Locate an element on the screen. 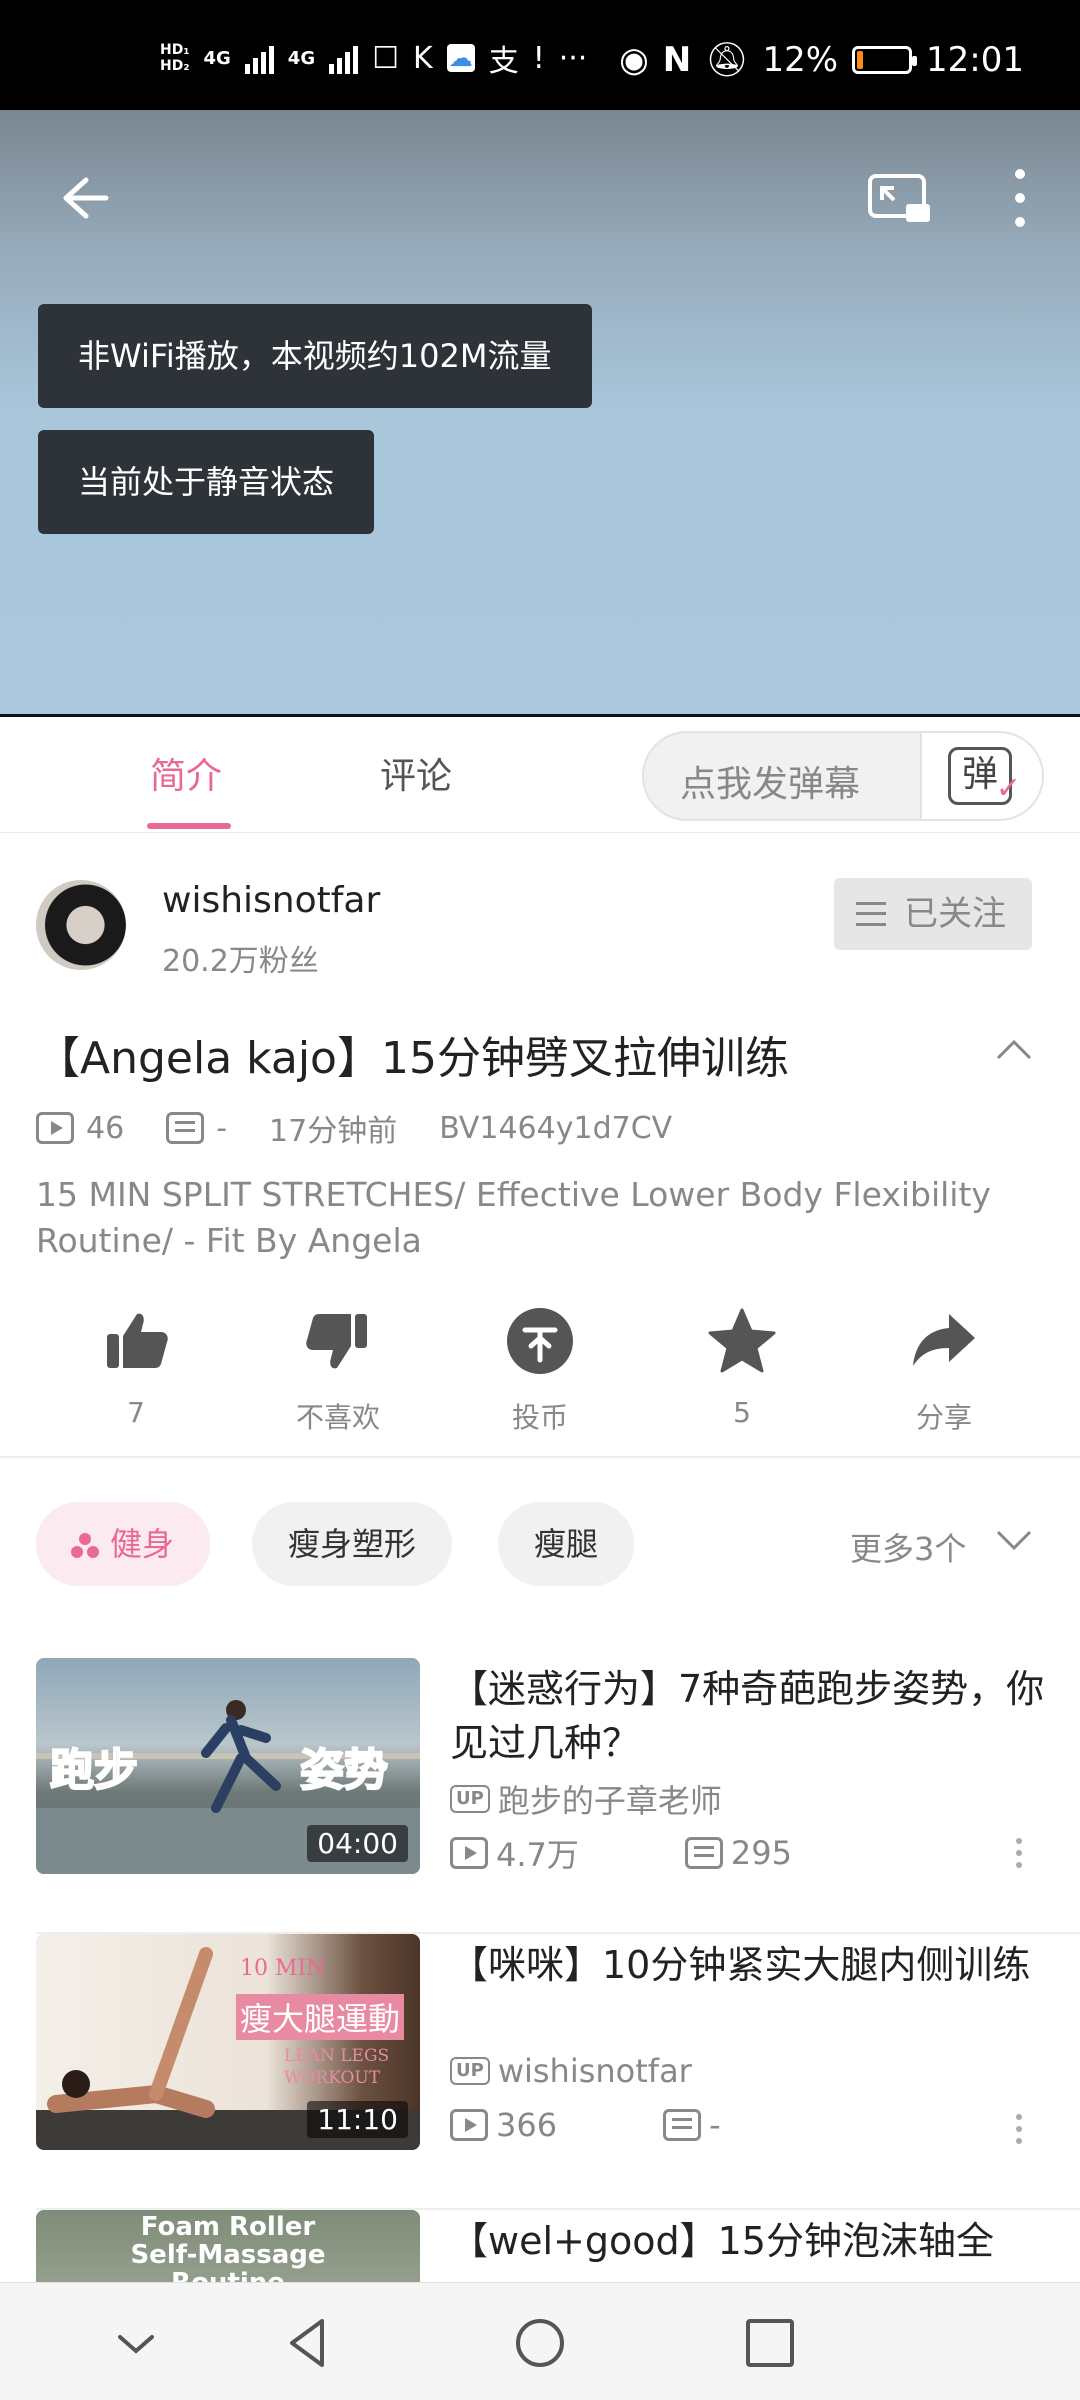 The image size is (1080, 2400). tag-fitness: 健身 is located at coordinates (123, 1544).